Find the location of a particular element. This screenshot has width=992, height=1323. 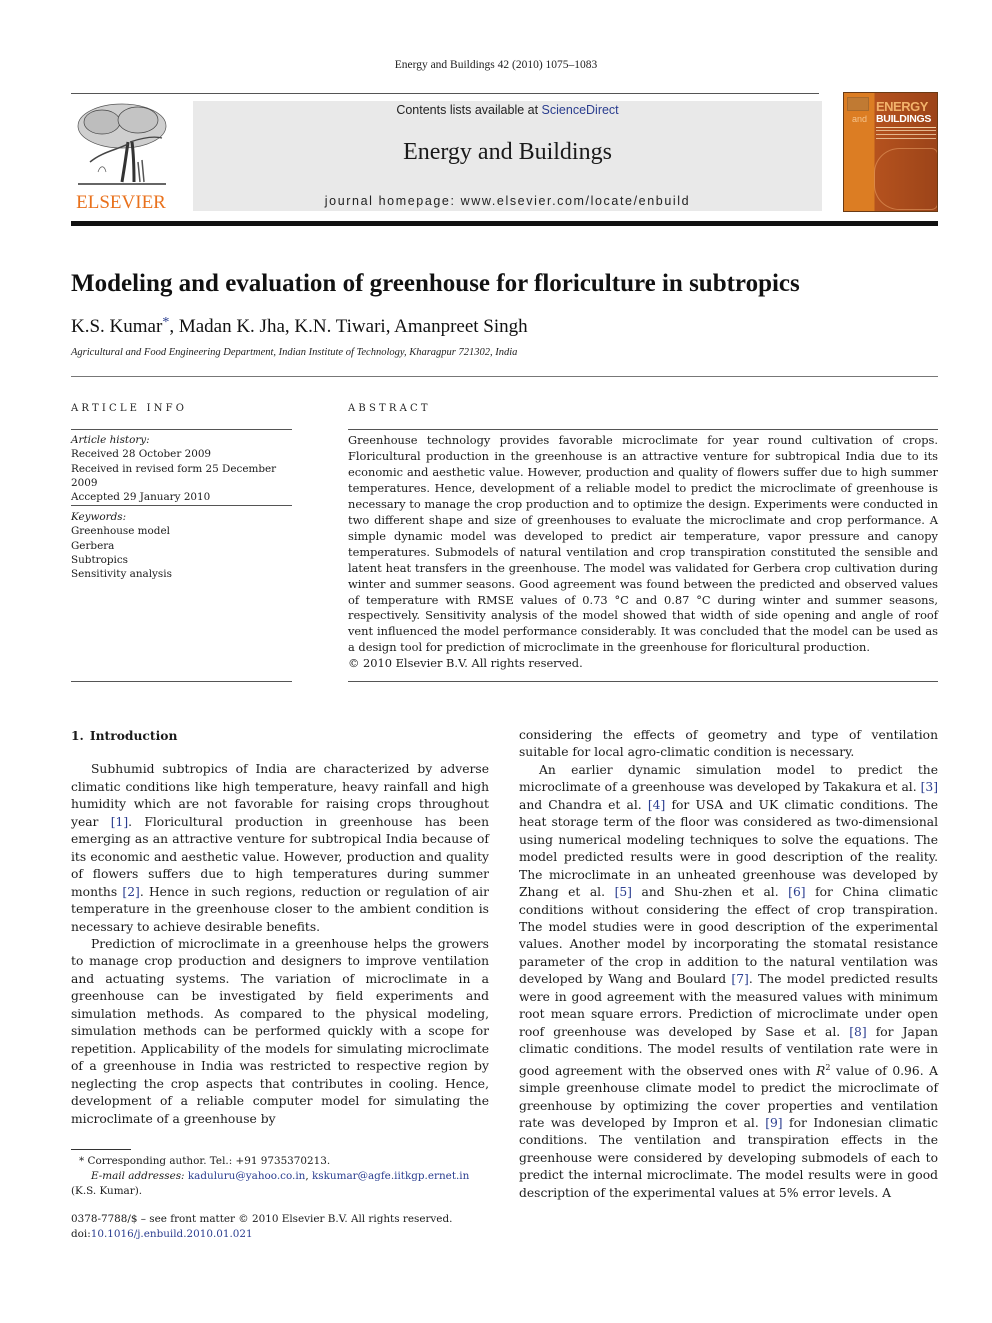

citation-link: [3] is located at coordinates (929, 787).